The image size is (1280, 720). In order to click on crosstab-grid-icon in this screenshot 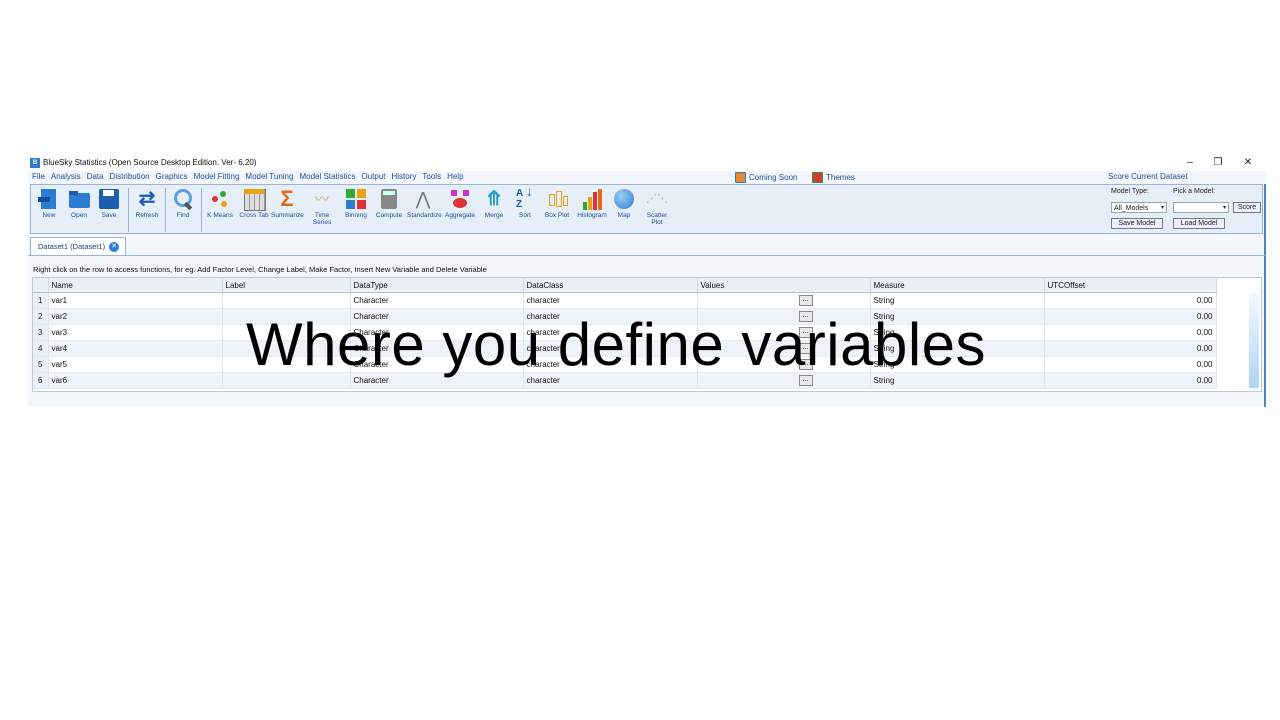, I will do `click(254, 199)`.